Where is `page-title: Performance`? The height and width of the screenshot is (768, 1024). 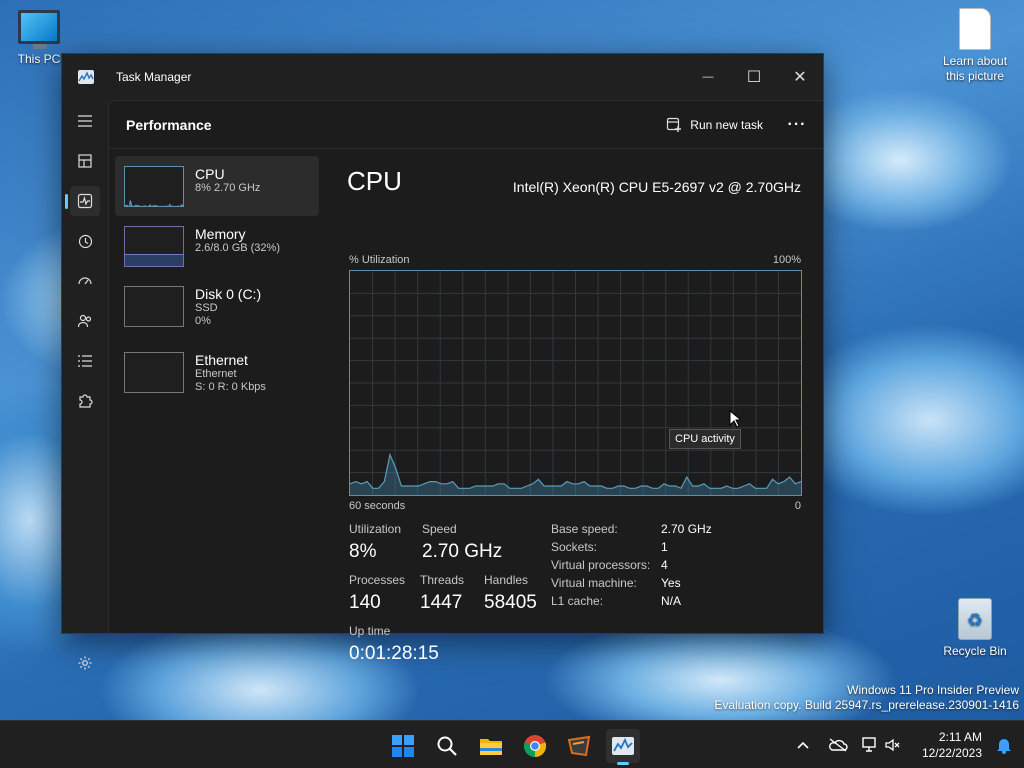 page-title: Performance is located at coordinates (169, 124).